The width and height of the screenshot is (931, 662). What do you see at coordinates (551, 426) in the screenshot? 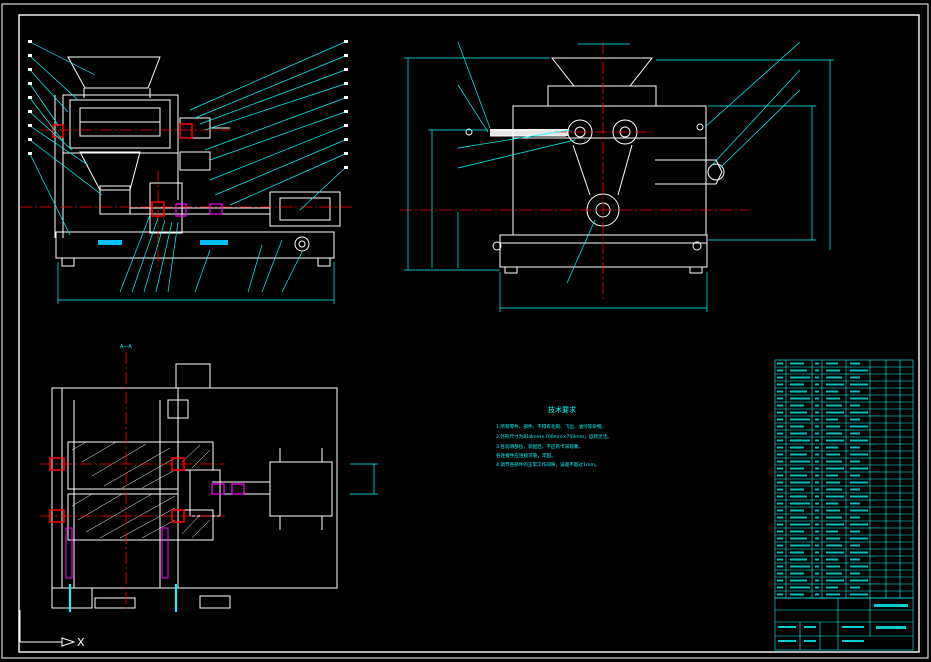
I see `tech-req-line-1: 1.所有零件、部件、不得有毛刺、飞边、油污等杂物。` at bounding box center [551, 426].